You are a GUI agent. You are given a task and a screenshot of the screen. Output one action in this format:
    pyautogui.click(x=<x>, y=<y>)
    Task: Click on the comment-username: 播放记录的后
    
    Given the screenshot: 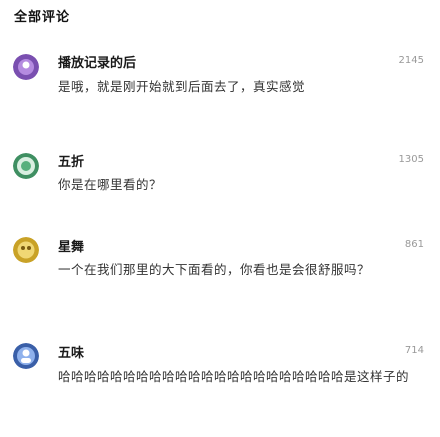 What is the action you would take?
    pyautogui.click(x=97, y=61)
    